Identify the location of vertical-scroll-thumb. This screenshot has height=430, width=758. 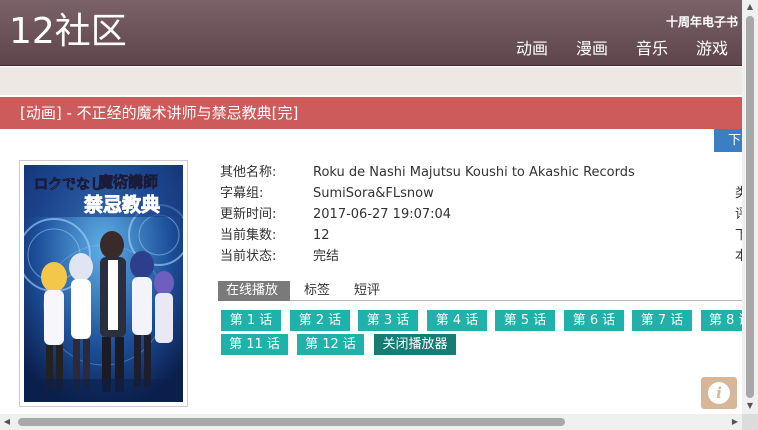
(750, 207).